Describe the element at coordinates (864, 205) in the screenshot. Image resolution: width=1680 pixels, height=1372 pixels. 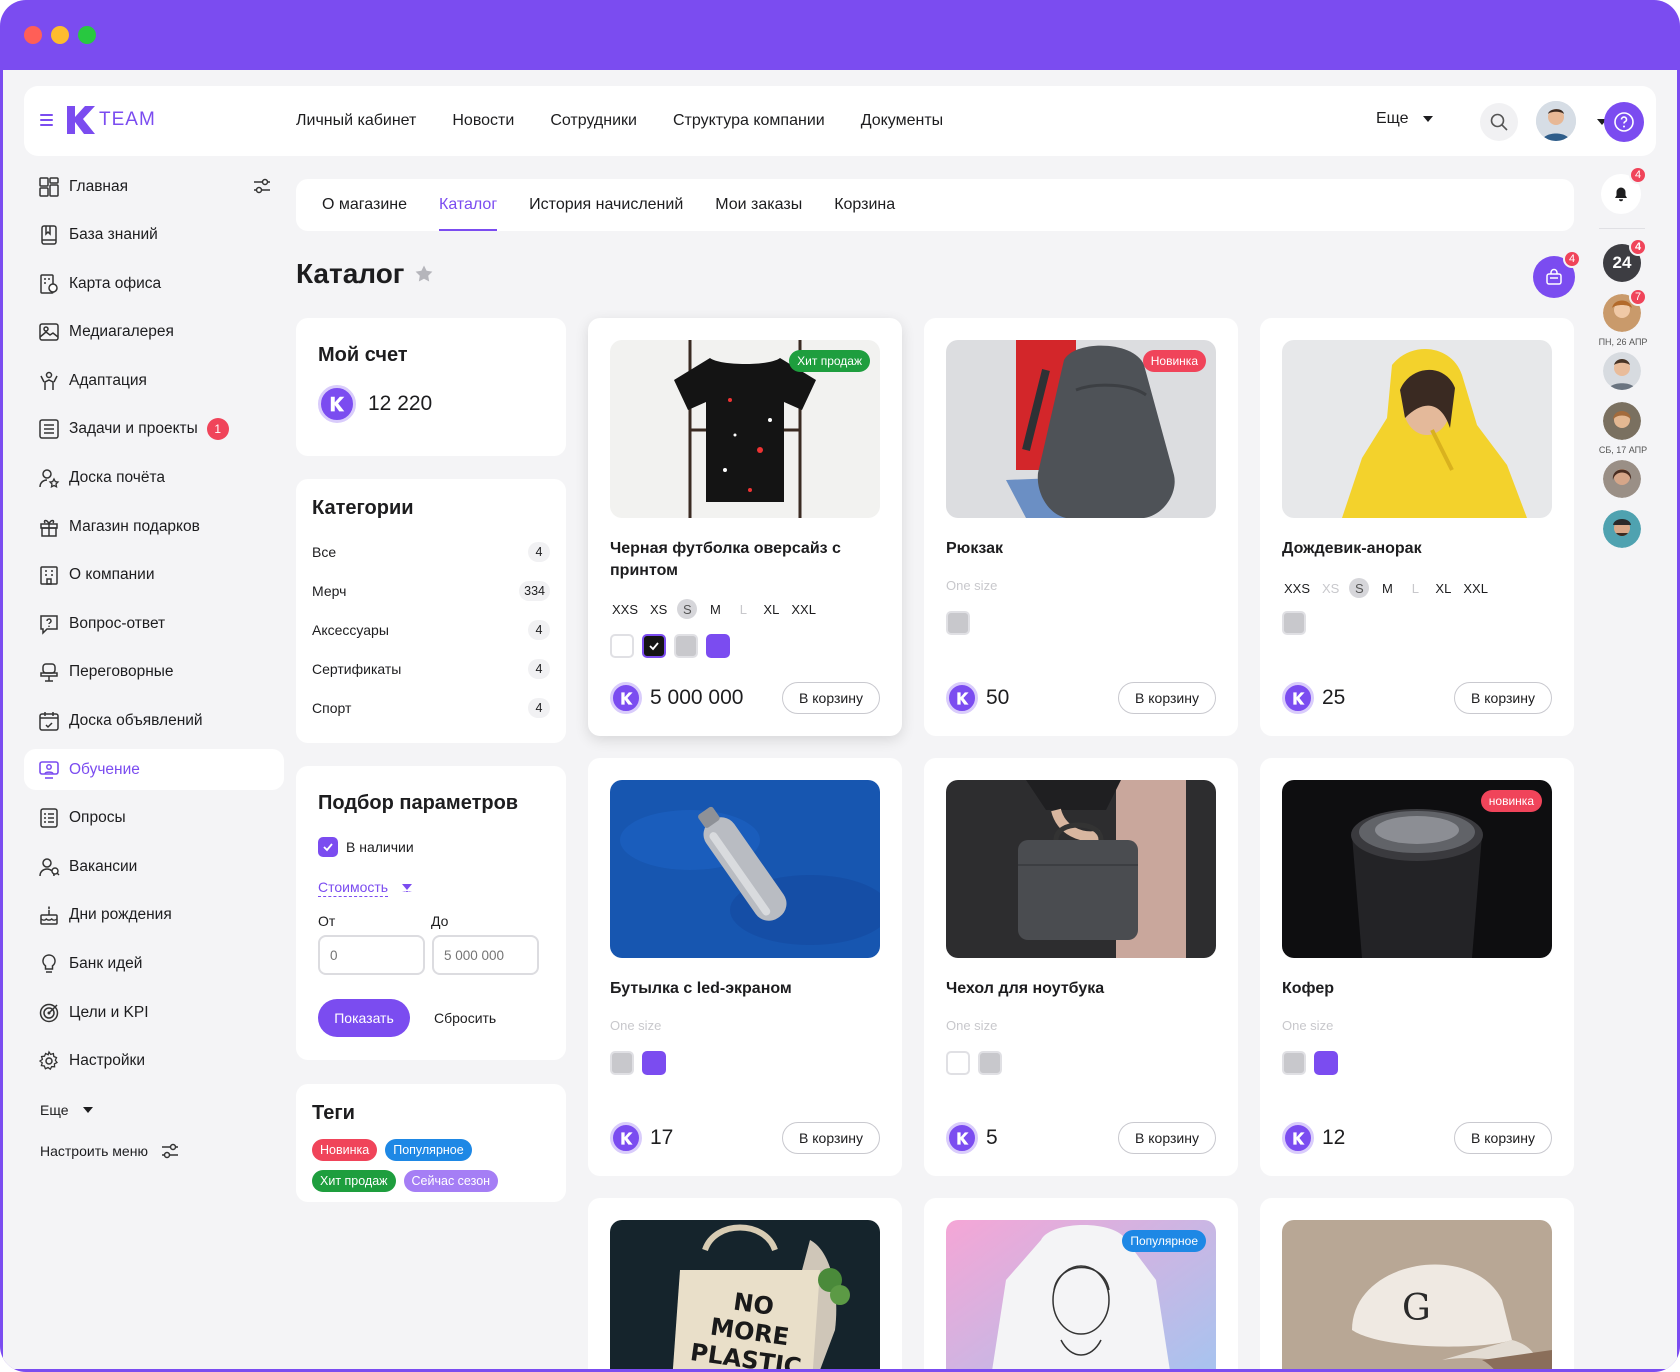
I see `tab-cart: Корзина` at that location.